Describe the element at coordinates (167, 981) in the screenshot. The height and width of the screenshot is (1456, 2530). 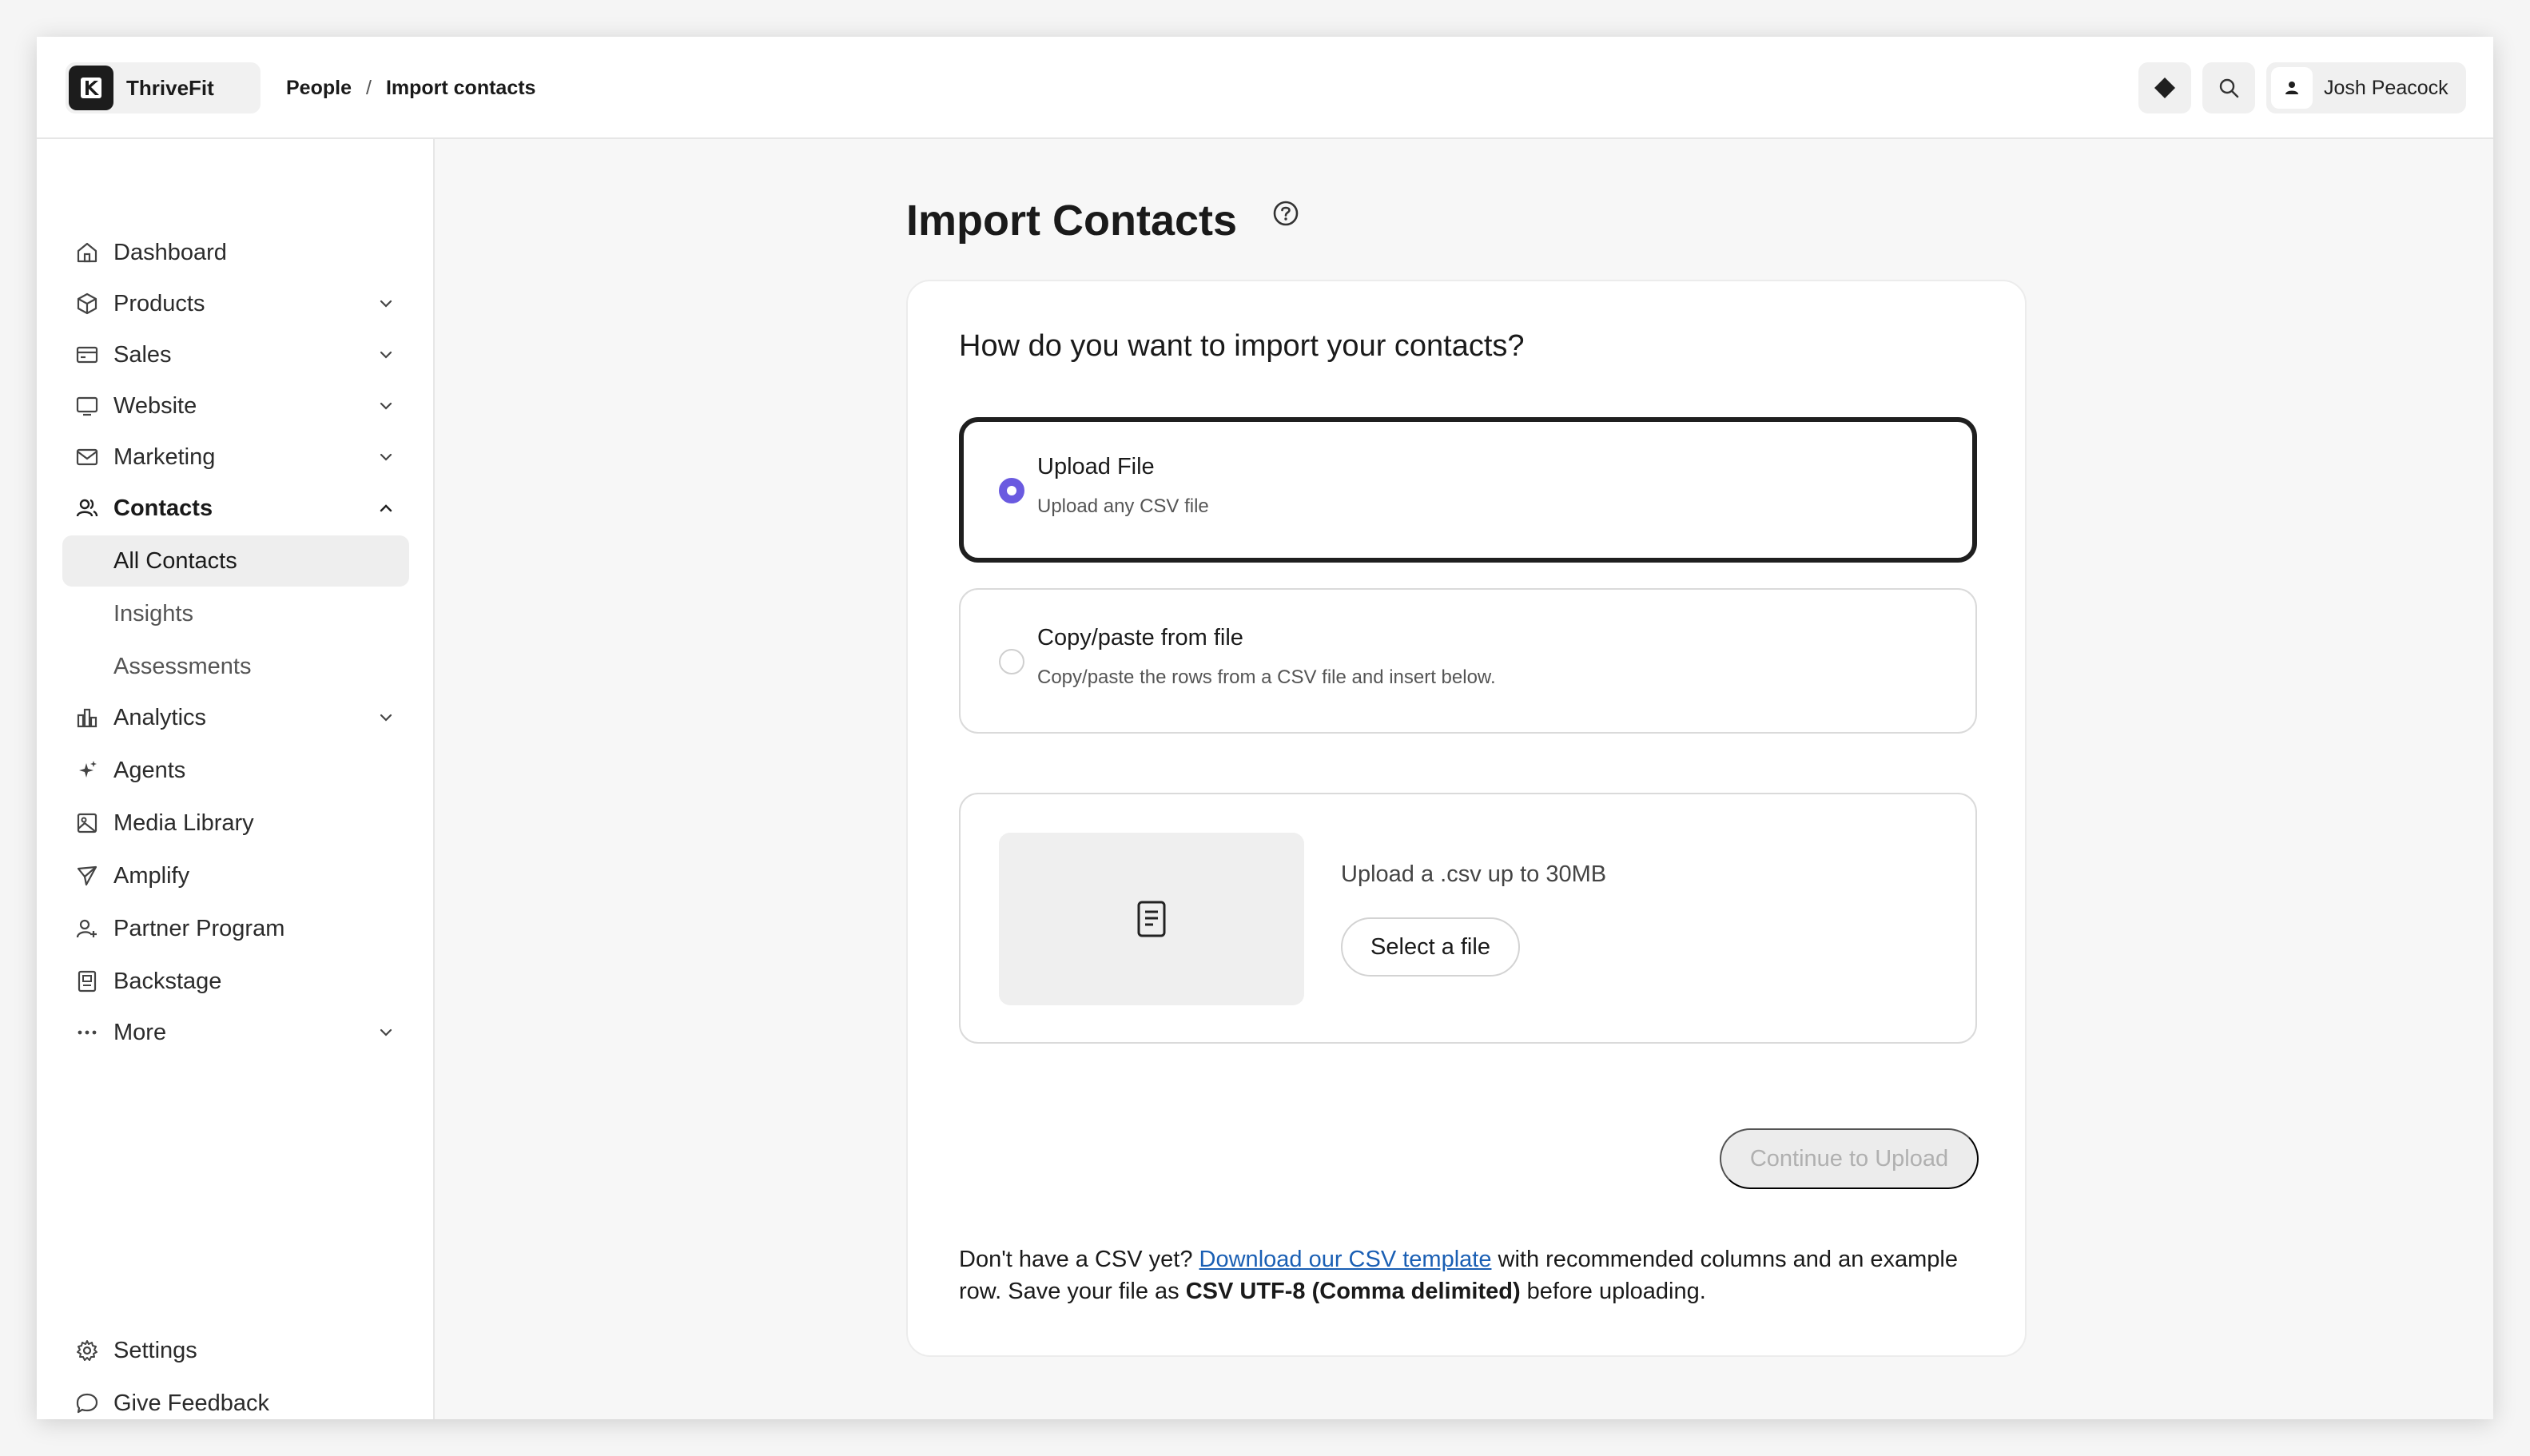
I see `sidebar-item-label: Backstage` at that location.